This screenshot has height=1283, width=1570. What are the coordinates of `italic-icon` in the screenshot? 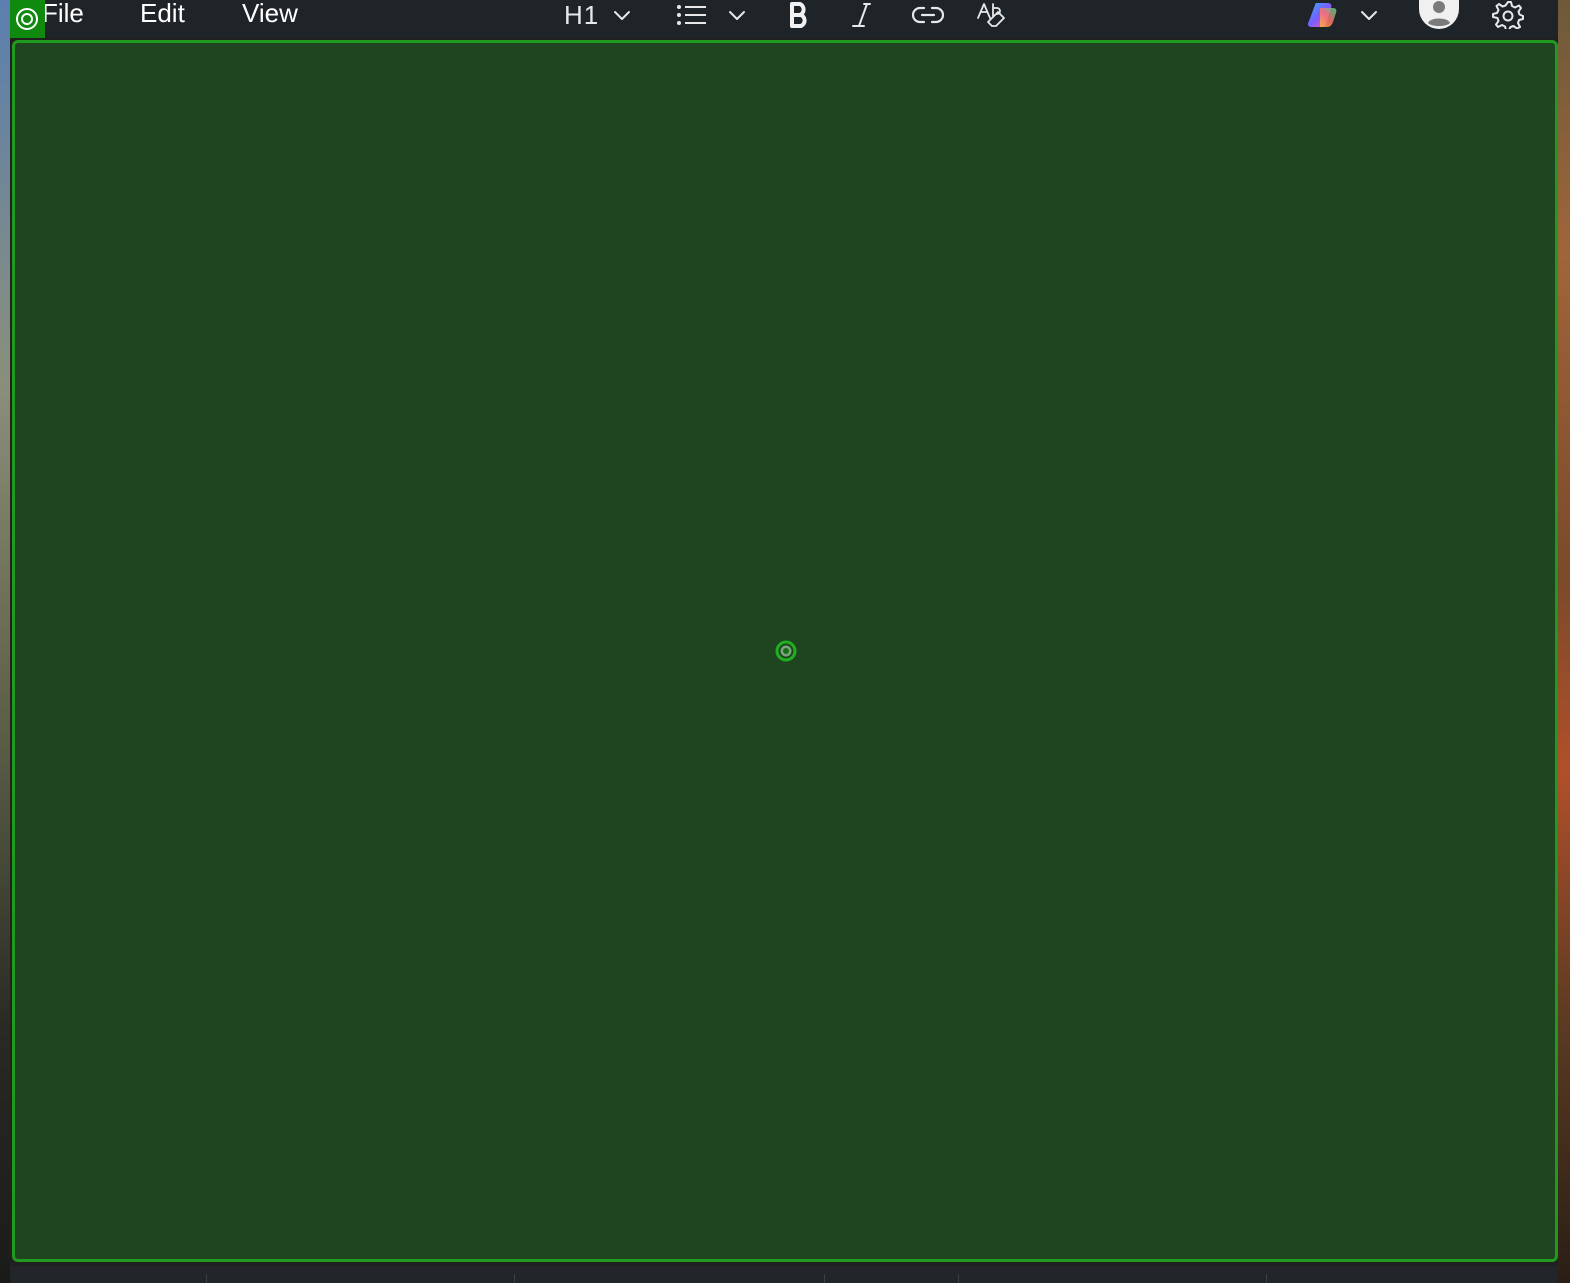 It's located at (861, 15).